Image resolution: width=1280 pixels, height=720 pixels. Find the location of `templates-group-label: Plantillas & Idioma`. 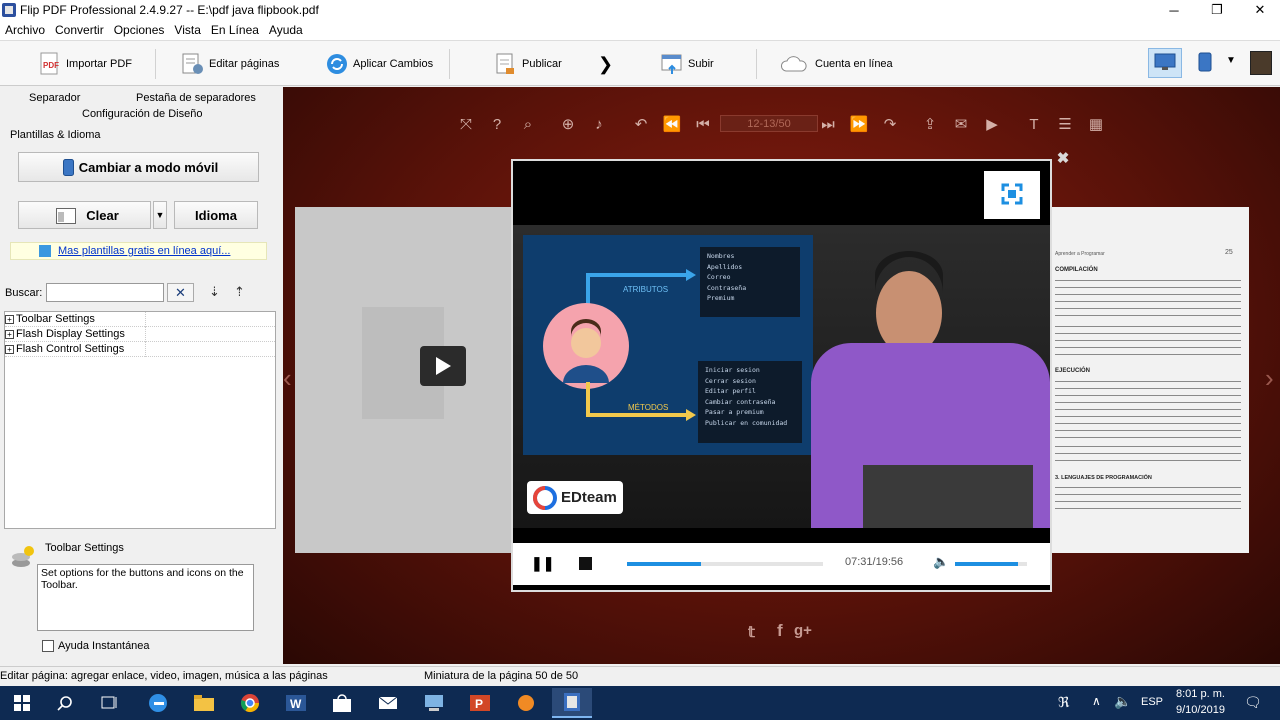

templates-group-label: Plantillas & Idioma is located at coordinates (55, 135).